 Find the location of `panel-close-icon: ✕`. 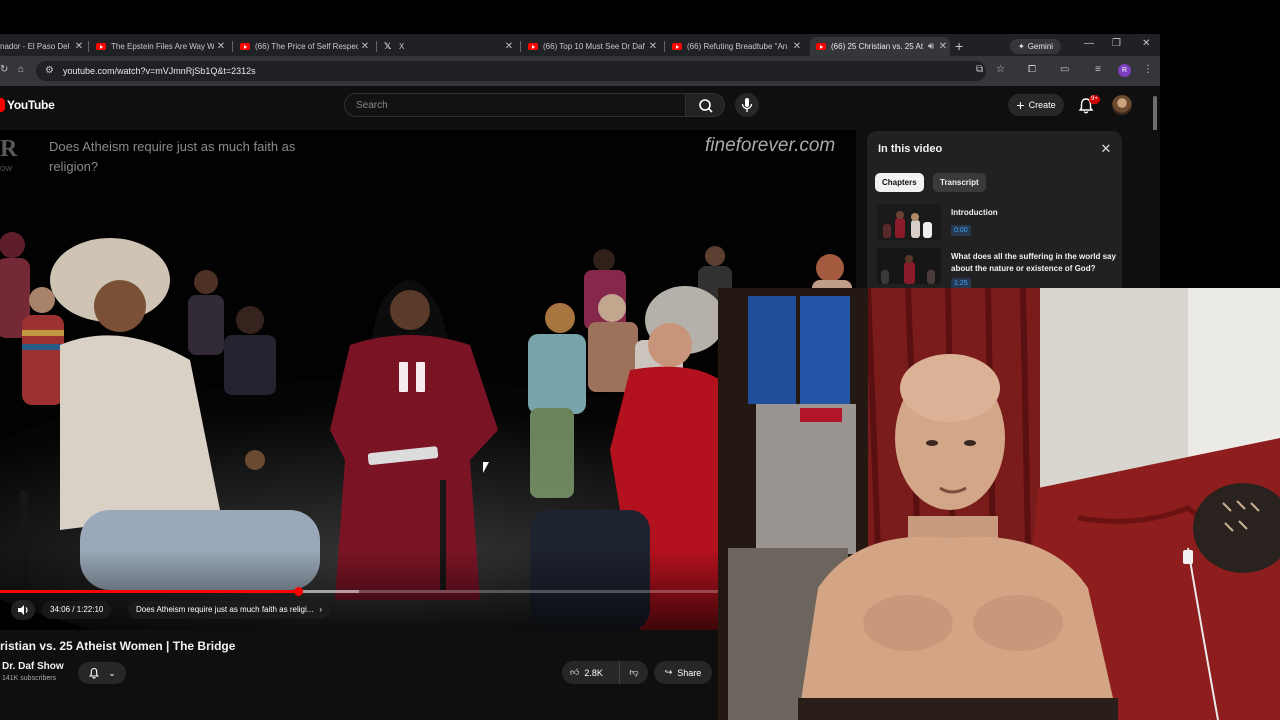

panel-close-icon: ✕ is located at coordinates (1106, 149).